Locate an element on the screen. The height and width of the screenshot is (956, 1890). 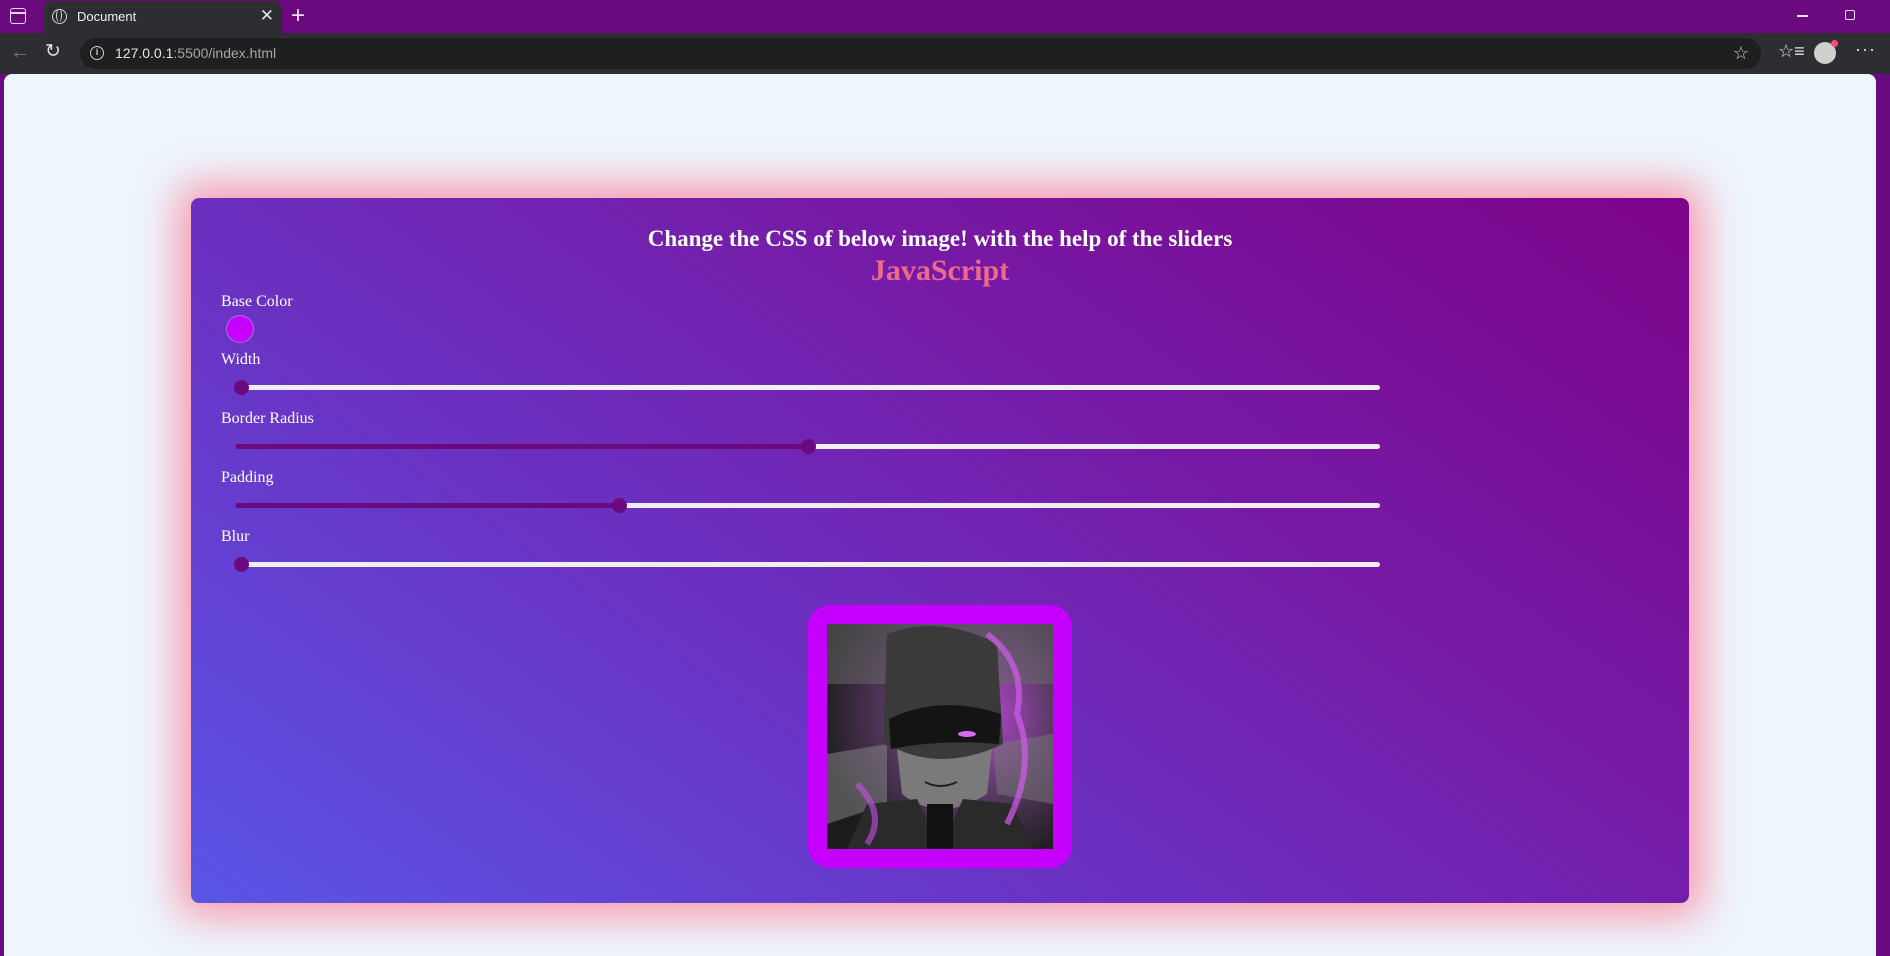
image-frame is located at coordinates (940, 736).